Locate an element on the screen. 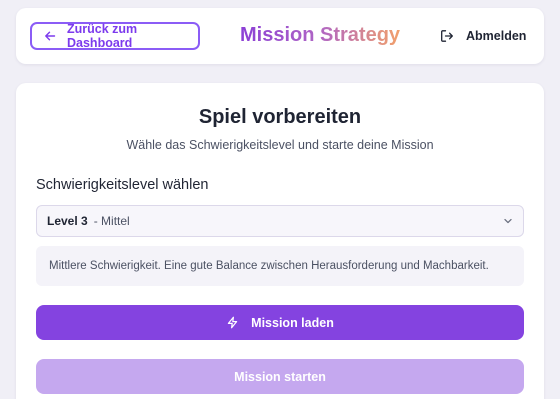 The width and height of the screenshot is (560, 399). start-mission-button: Mission starten is located at coordinates (280, 376).